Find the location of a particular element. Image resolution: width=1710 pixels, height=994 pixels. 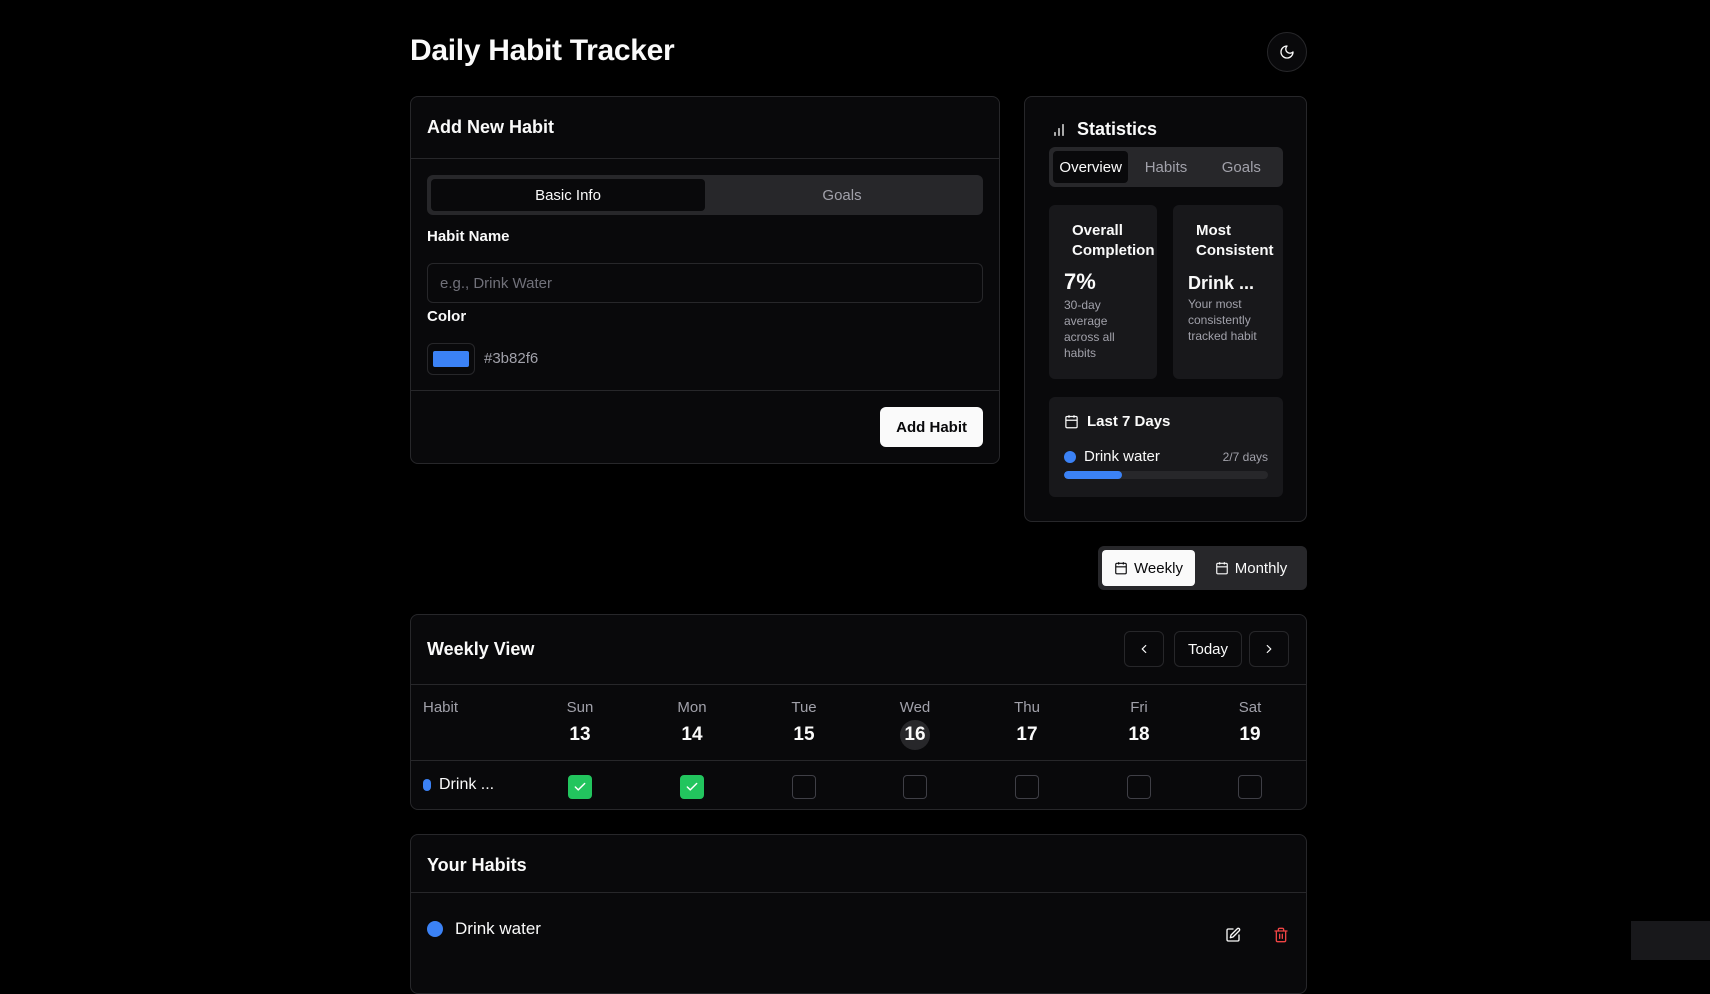

edit-habit-button is located at coordinates (1233, 935).